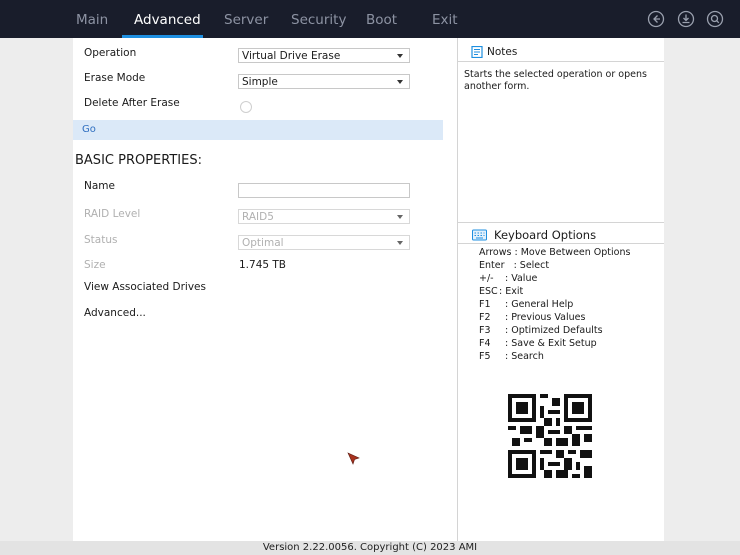 The image size is (740, 555). I want to click on section-title: BASIC PROPERTIES:, so click(138, 160).